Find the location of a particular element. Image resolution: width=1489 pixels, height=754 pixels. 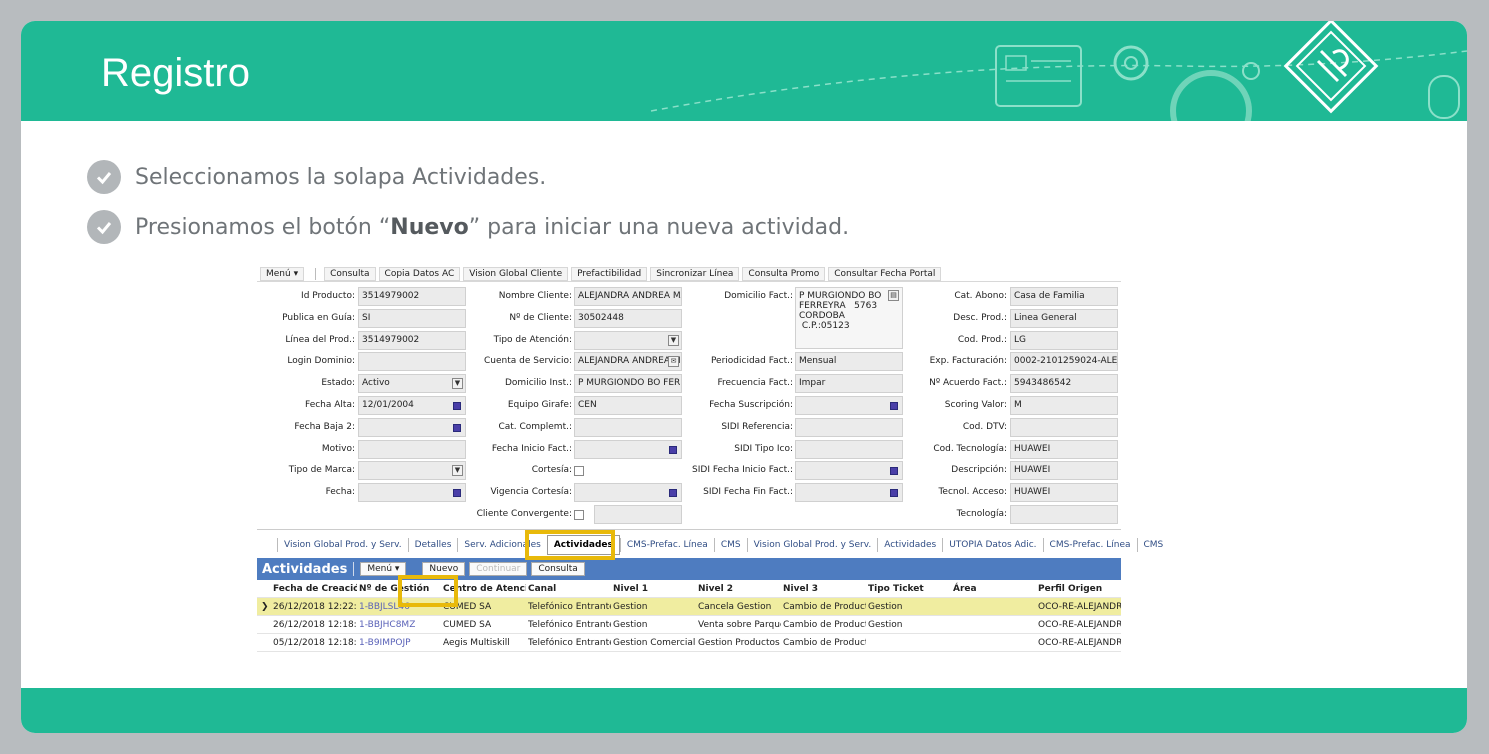

field-label: Cliente Convergente: is located at coordinates (524, 514).